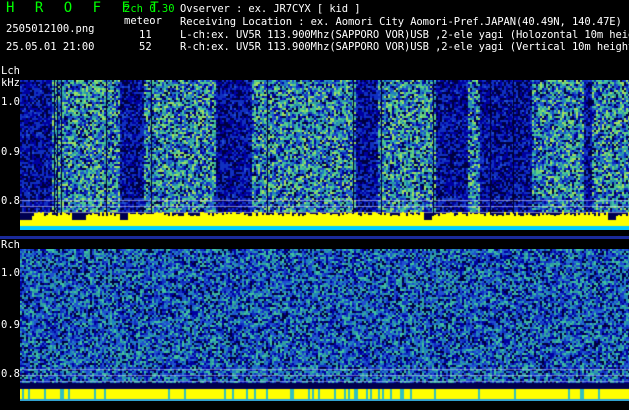 The height and width of the screenshot is (410, 629). What do you see at coordinates (10, 245) in the screenshot?
I see `rch-label: Rch` at bounding box center [10, 245].